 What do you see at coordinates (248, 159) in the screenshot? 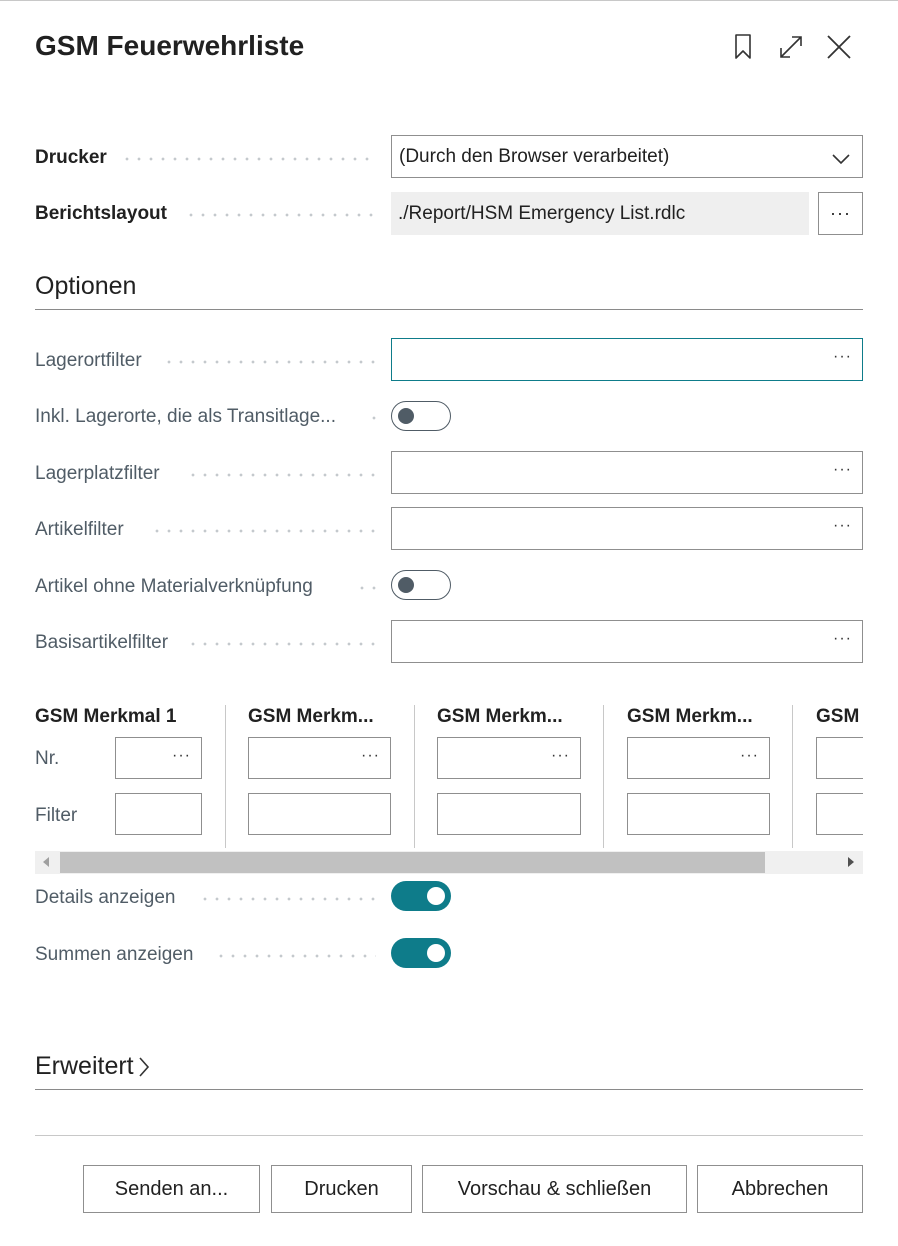
I see `printer-leader-dots` at bounding box center [248, 159].